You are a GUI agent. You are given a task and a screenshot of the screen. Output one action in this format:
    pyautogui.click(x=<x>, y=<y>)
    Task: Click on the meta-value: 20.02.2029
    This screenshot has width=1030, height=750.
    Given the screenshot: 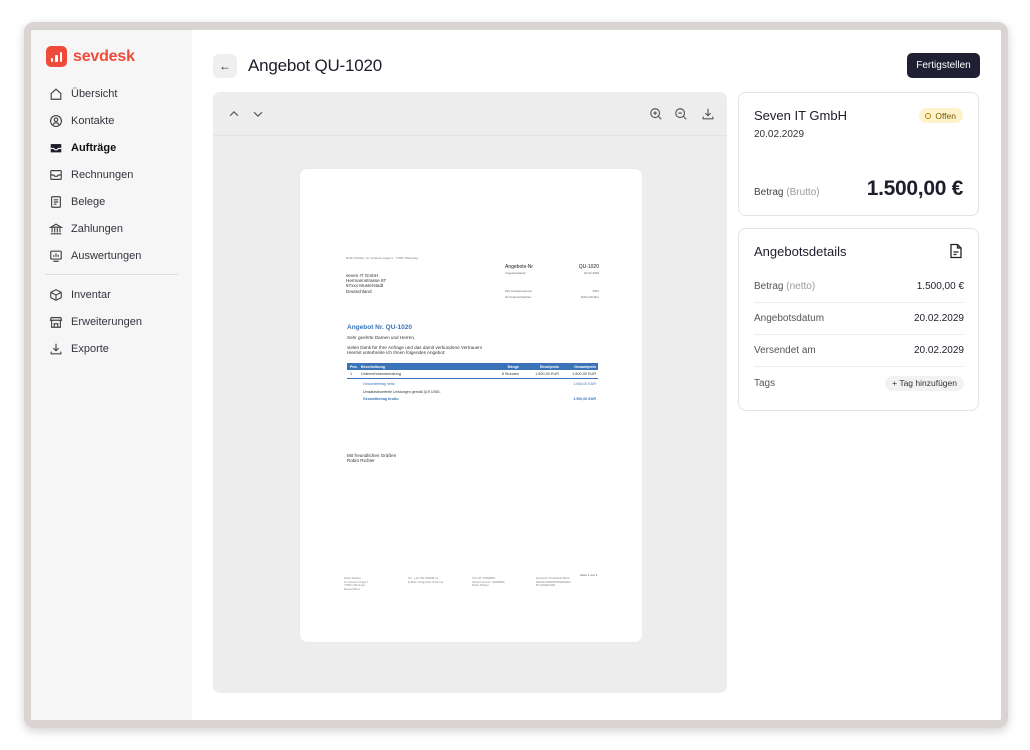 What is the action you would take?
    pyautogui.click(x=591, y=273)
    